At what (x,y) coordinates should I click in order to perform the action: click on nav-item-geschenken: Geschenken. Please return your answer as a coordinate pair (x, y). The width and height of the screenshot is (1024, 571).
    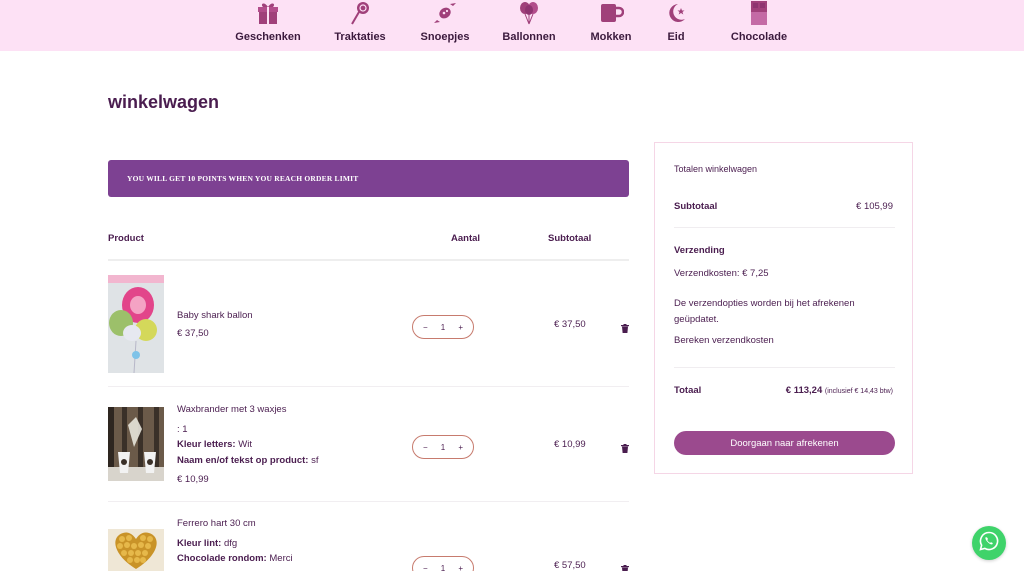
    Looking at the image, I should click on (268, 25).